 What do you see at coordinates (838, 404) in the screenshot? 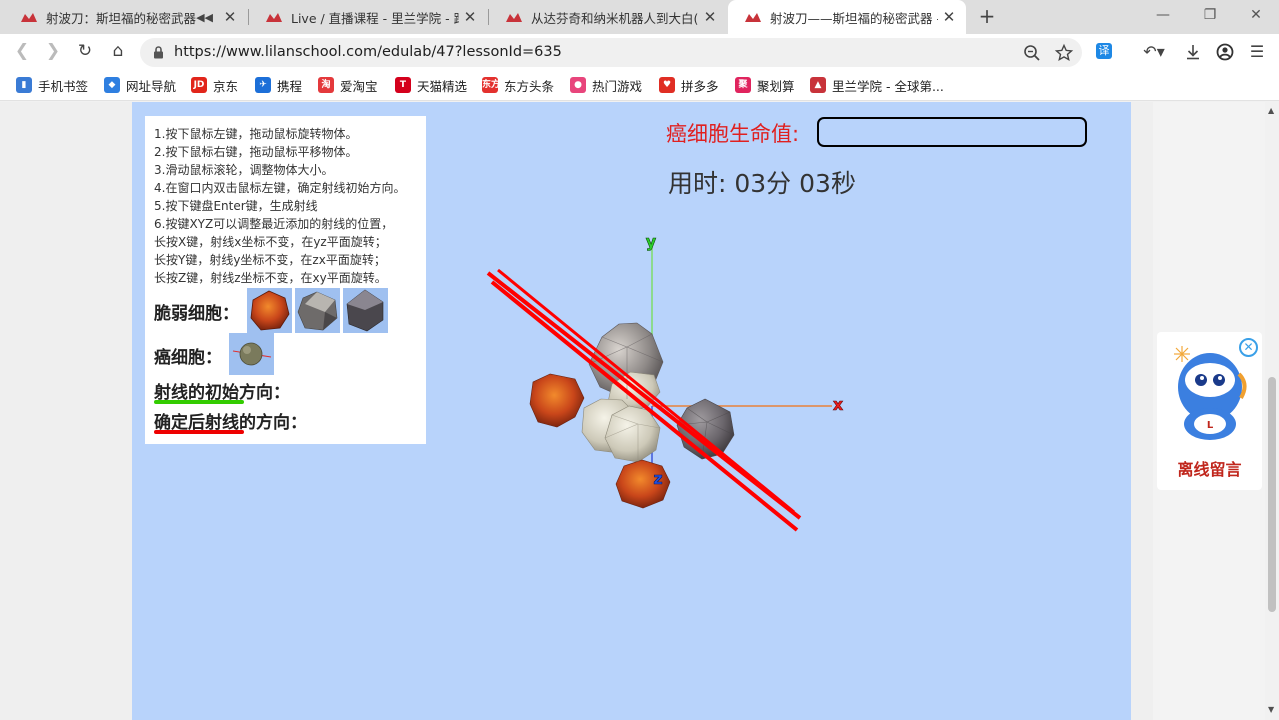
I see `x-axis-label: x` at bounding box center [838, 404].